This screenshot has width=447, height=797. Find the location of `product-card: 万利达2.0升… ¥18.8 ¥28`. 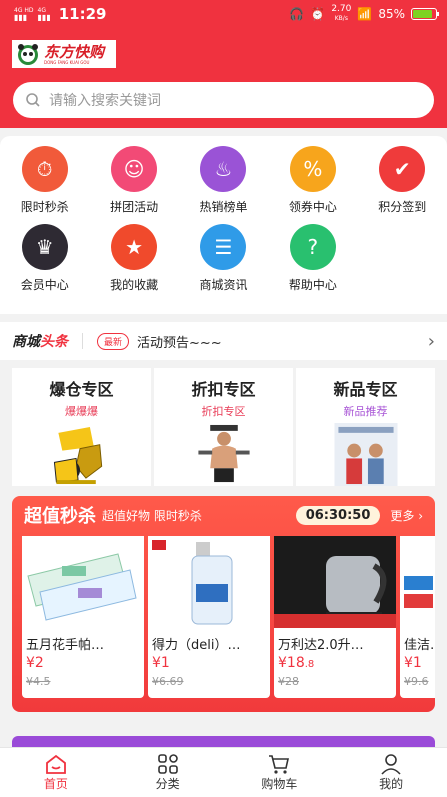

product-card: 万利达2.0升… ¥18.8 ¥28 is located at coordinates (335, 617).